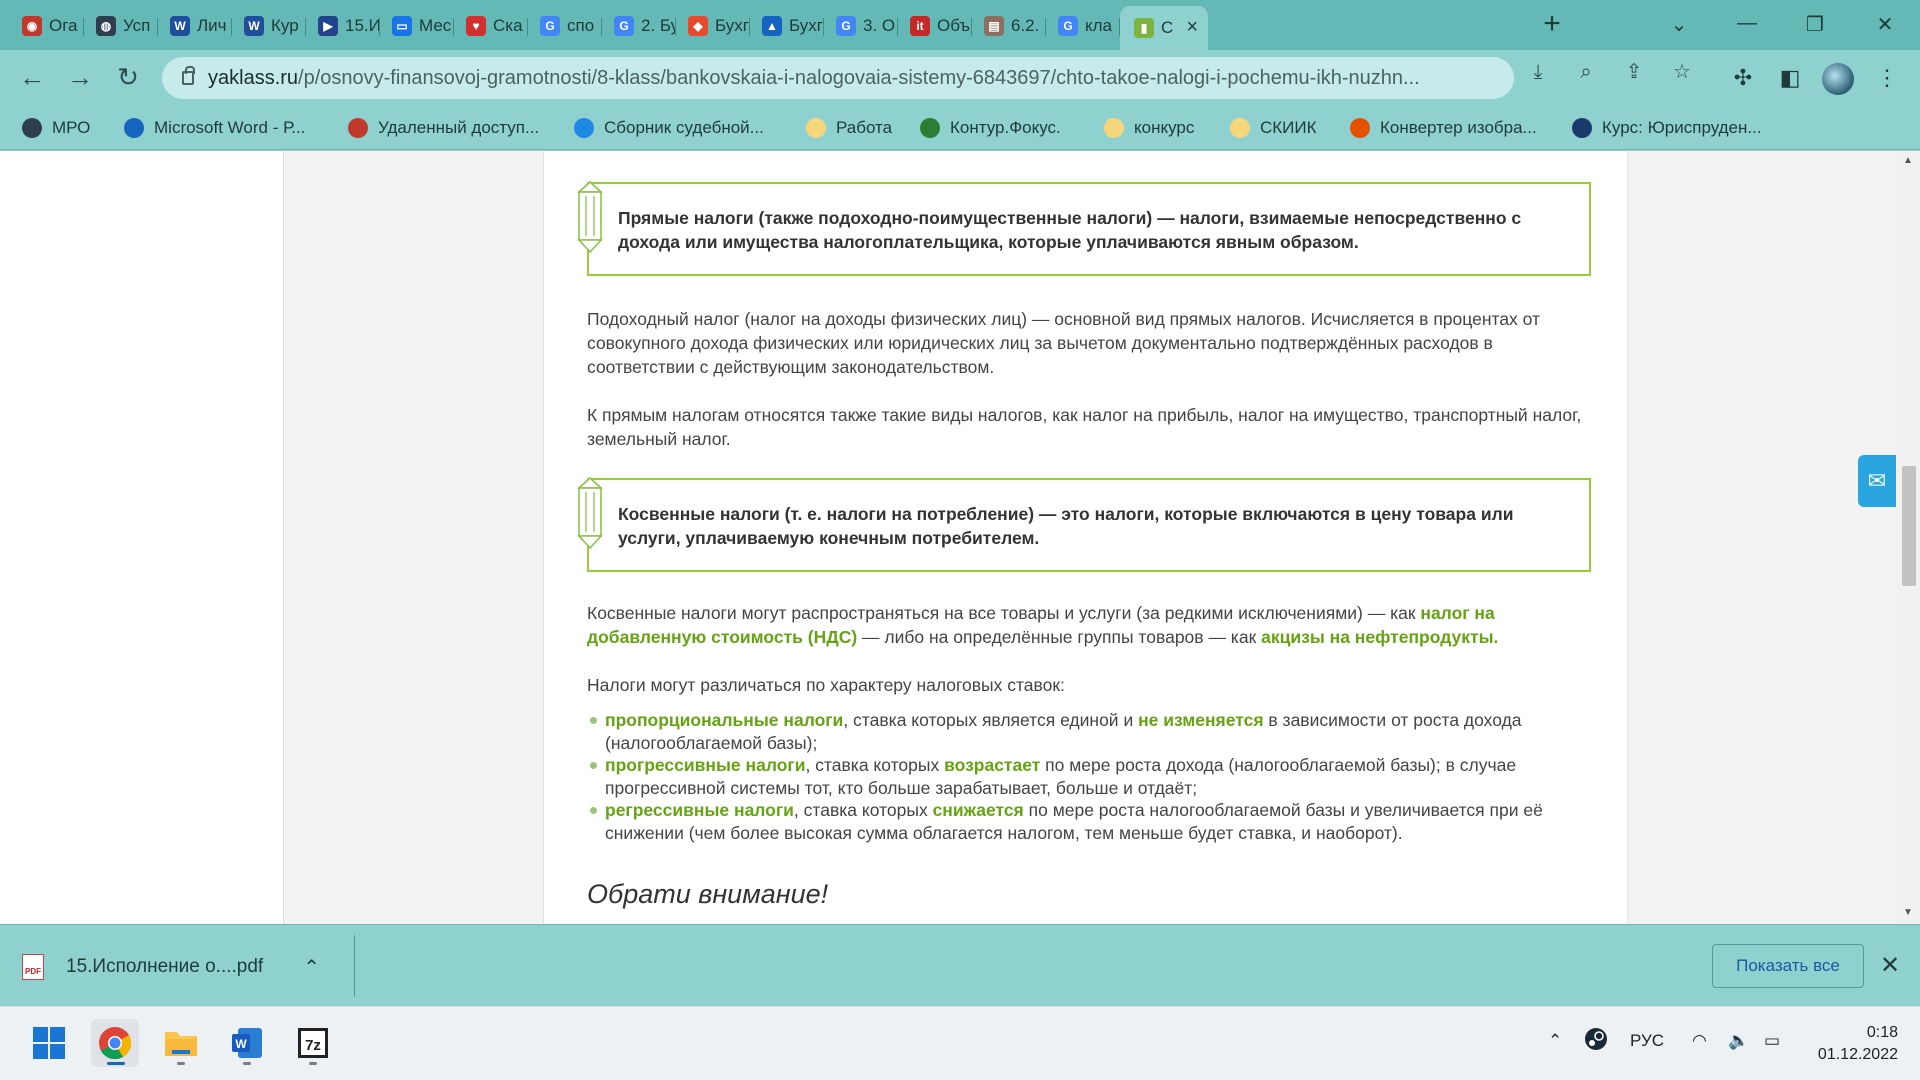  I want to click on tab-label: Ска, so click(508, 25).